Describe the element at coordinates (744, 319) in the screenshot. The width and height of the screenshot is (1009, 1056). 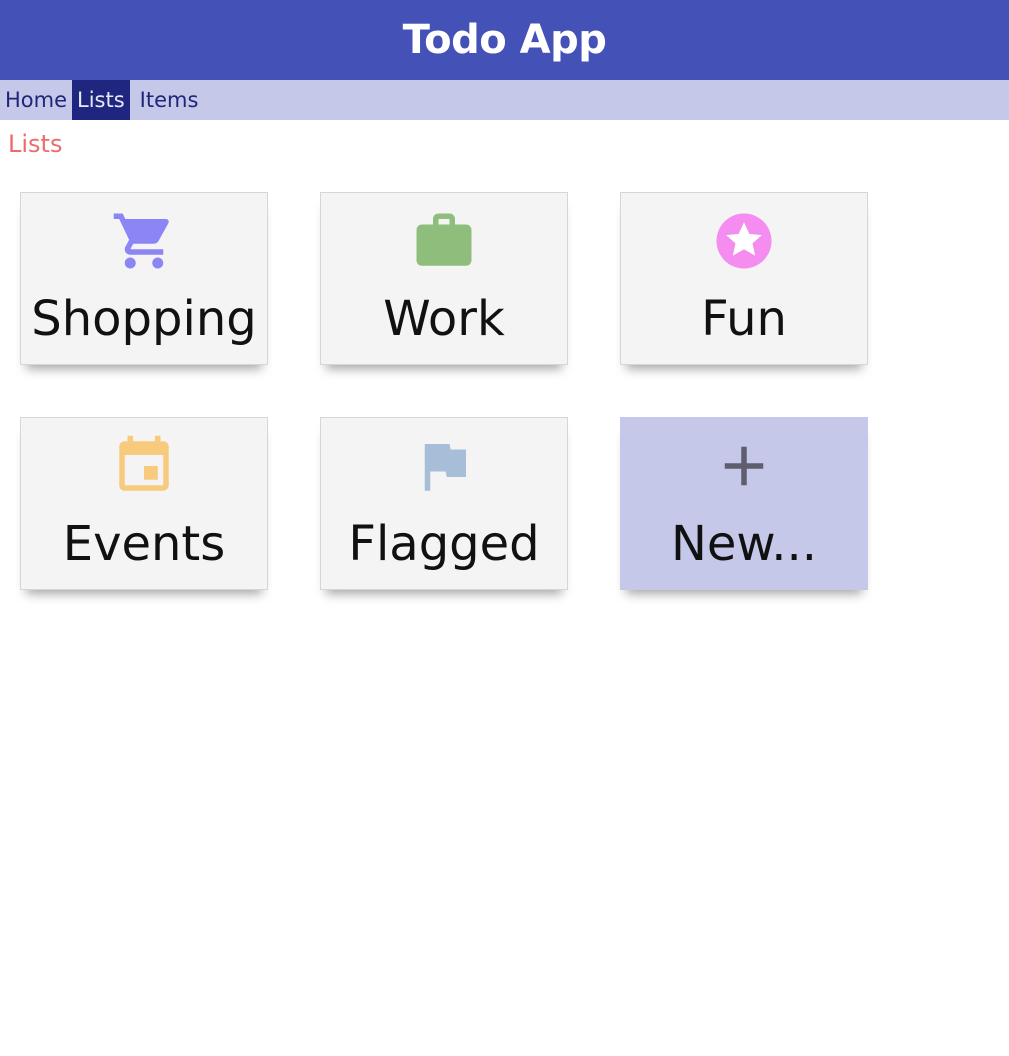
I see `tile-label: Fun` at that location.